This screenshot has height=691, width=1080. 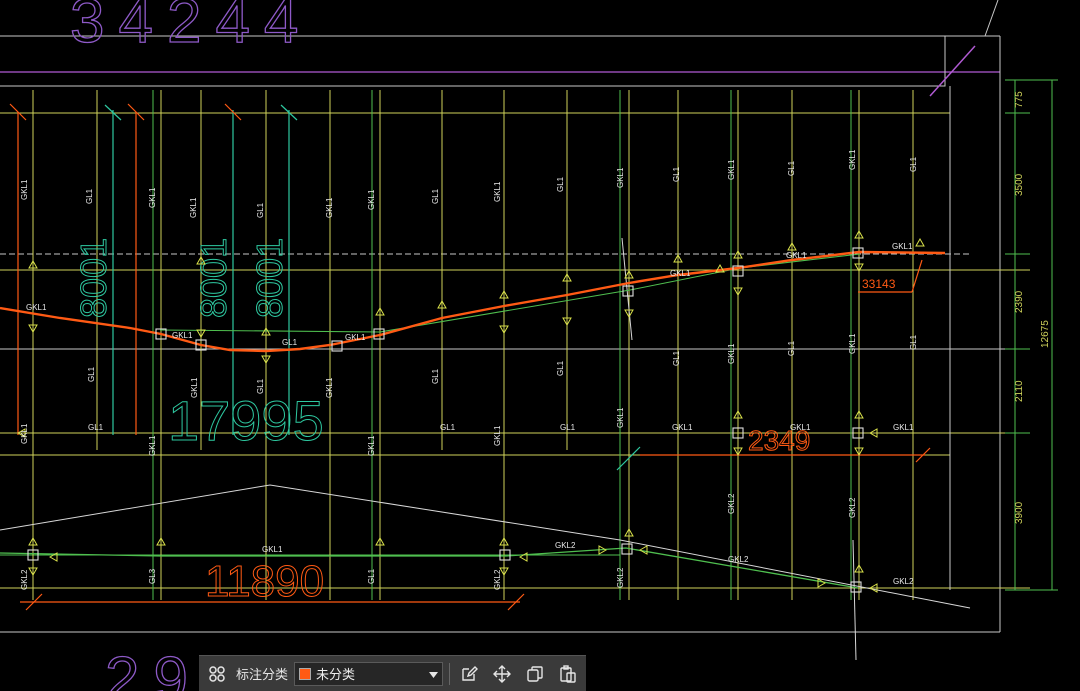 What do you see at coordinates (502, 674) in the screenshot?
I see `move-icon` at bounding box center [502, 674].